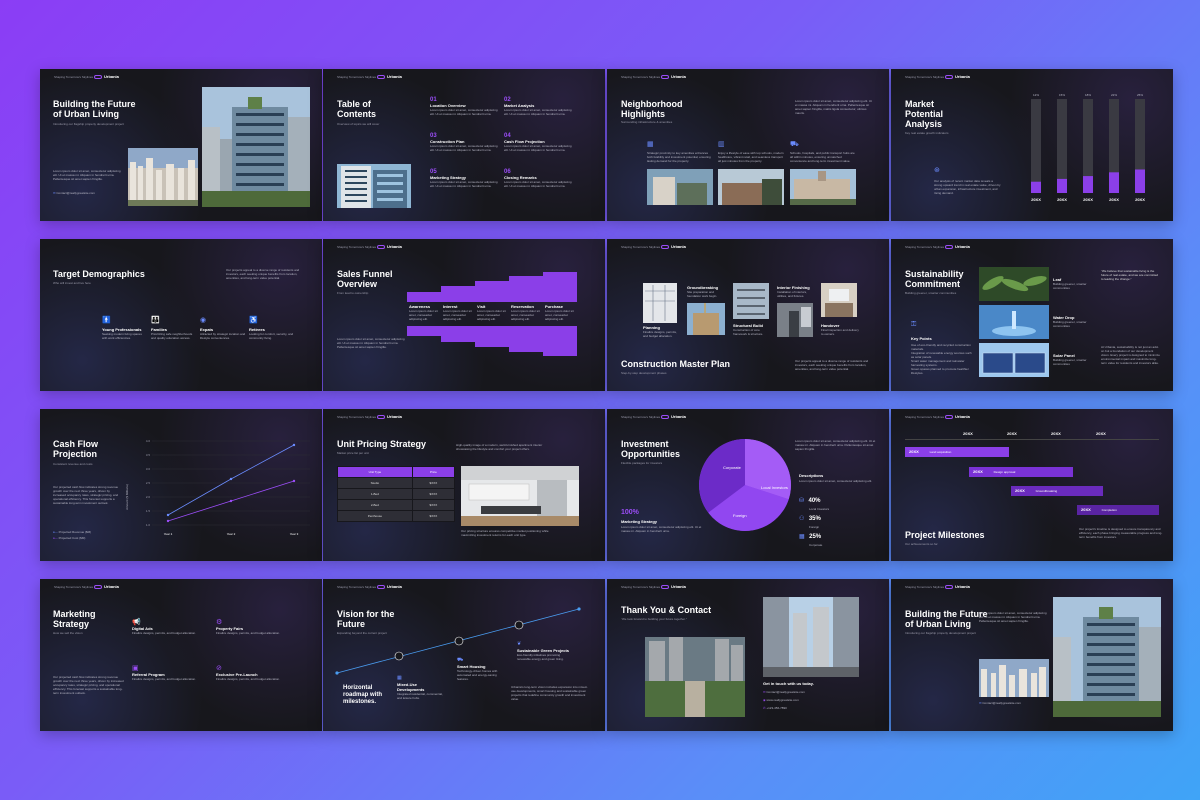 Image resolution: width=1200 pixels, height=800 pixels. I want to click on big-percent: 100%, so click(630, 512).